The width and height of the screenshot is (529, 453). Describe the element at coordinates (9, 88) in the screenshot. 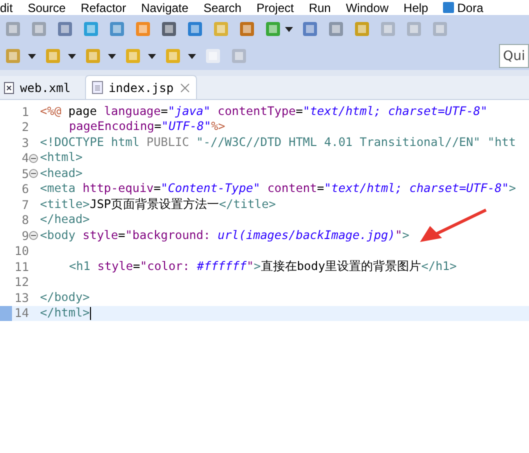

I see `xml-file-icon` at that location.